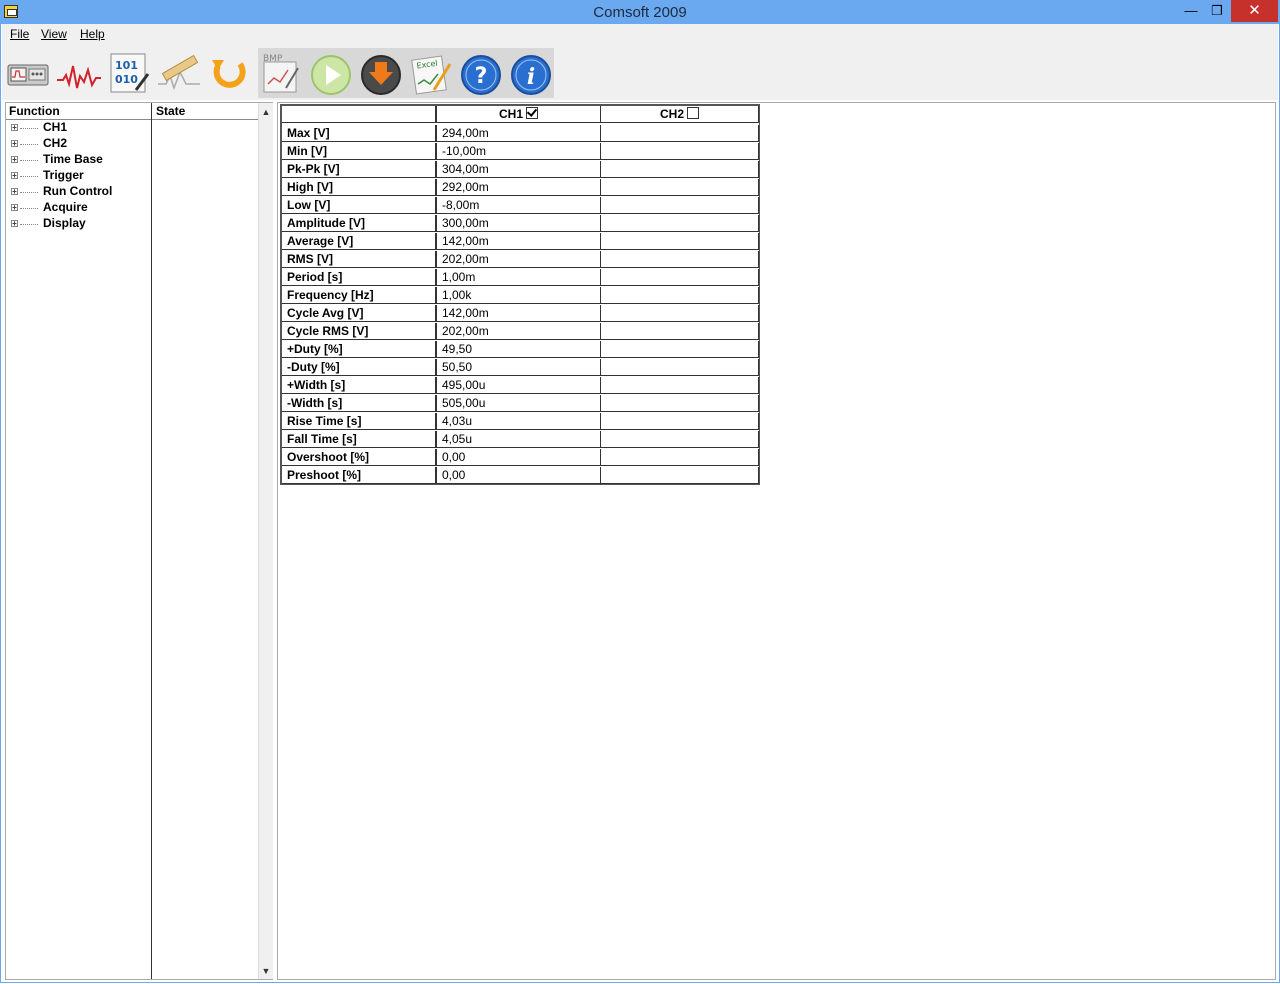  Describe the element at coordinates (431, 73) in the screenshot. I see `excel-export-button: Excel` at that location.